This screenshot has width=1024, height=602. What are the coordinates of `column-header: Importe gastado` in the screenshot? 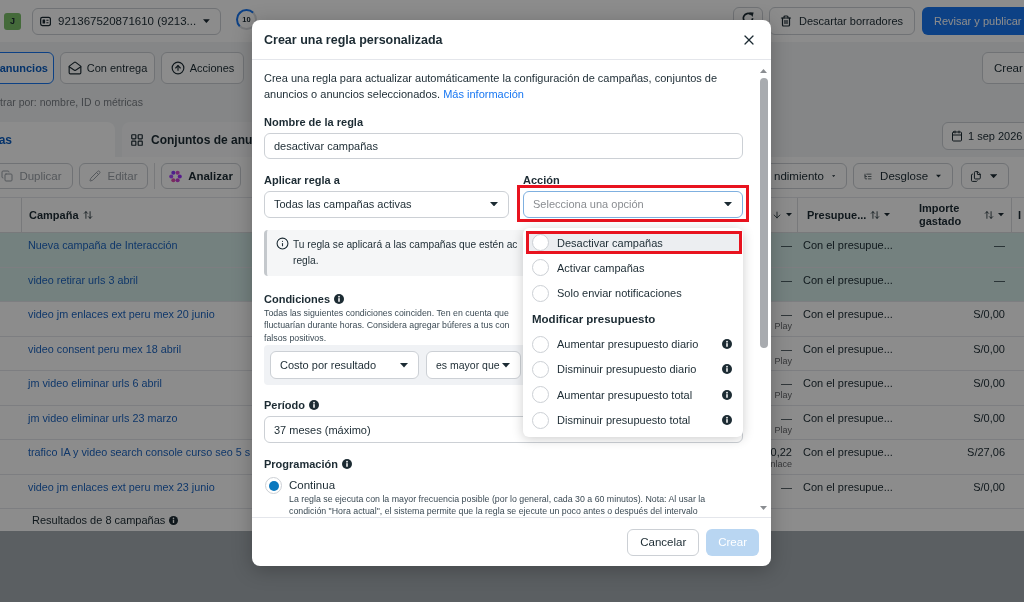 It's located at (941, 215).